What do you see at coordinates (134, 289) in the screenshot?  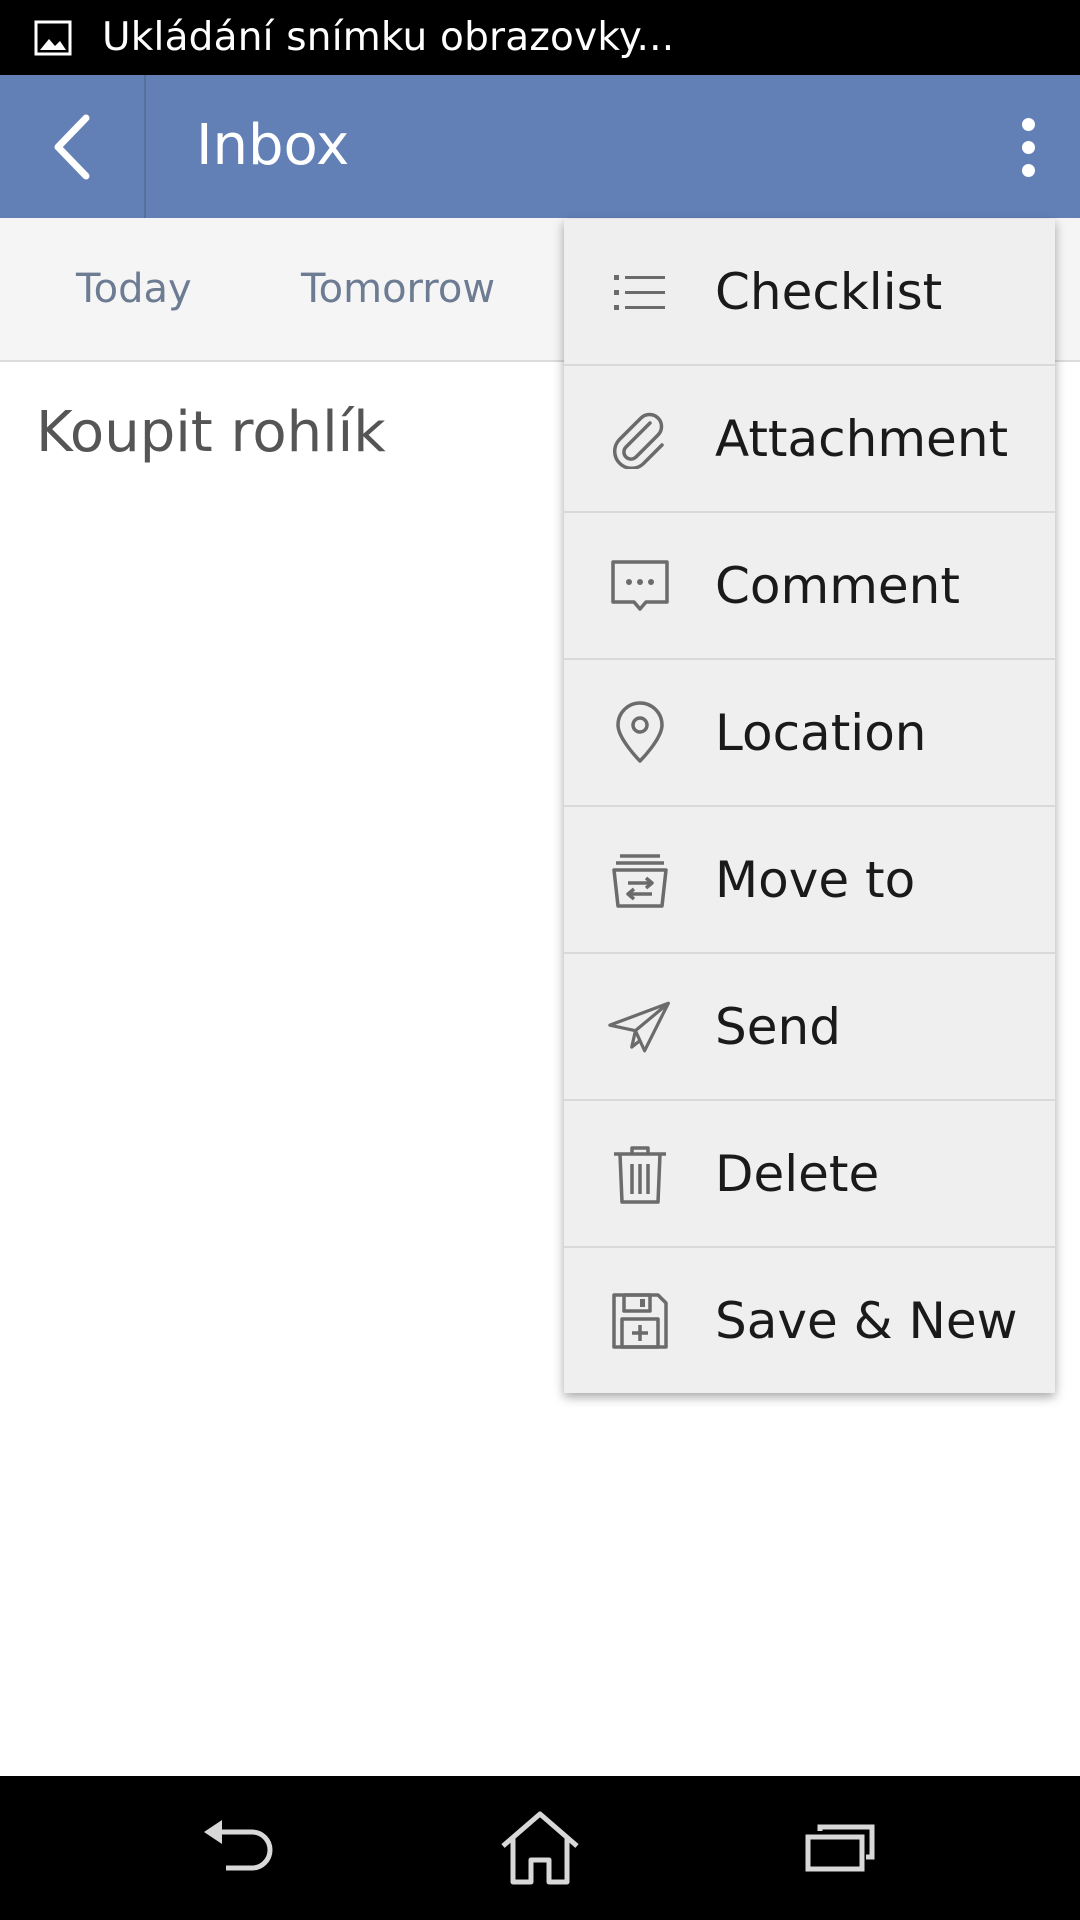 I see `tab-today: Today` at bounding box center [134, 289].